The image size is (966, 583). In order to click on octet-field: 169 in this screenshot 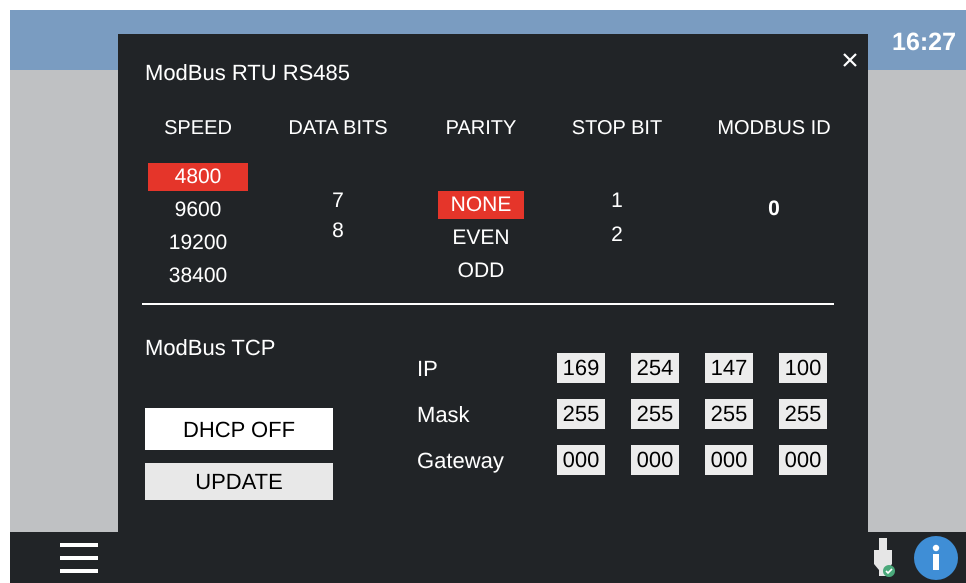, I will do `click(581, 368)`.